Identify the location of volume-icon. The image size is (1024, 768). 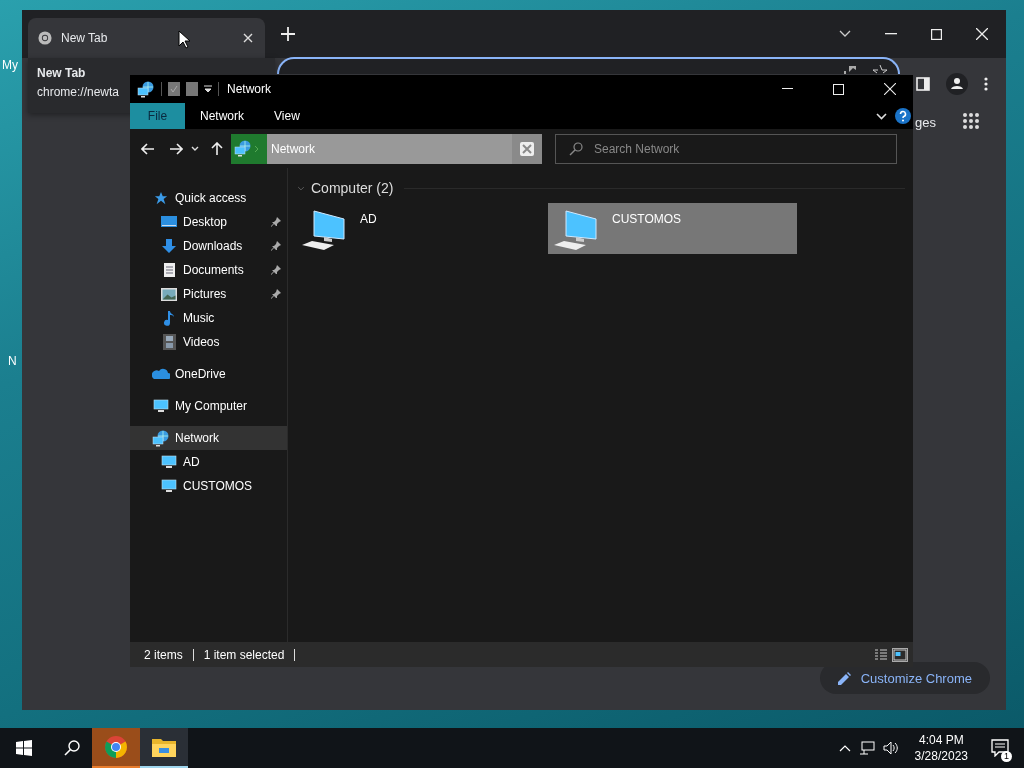
(890, 748).